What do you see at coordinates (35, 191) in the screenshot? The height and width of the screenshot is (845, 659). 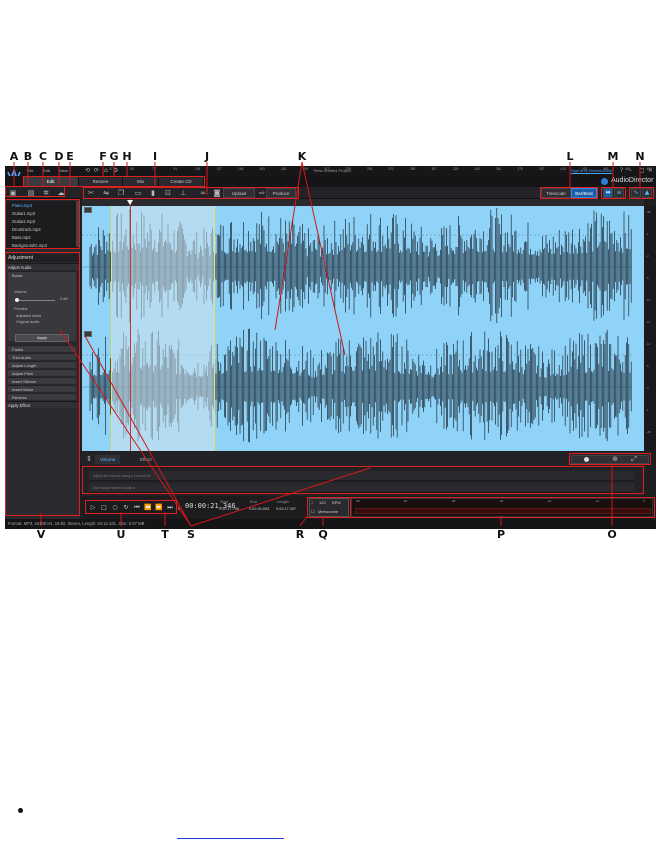 I see `highlight-top-left-icons` at bounding box center [35, 191].